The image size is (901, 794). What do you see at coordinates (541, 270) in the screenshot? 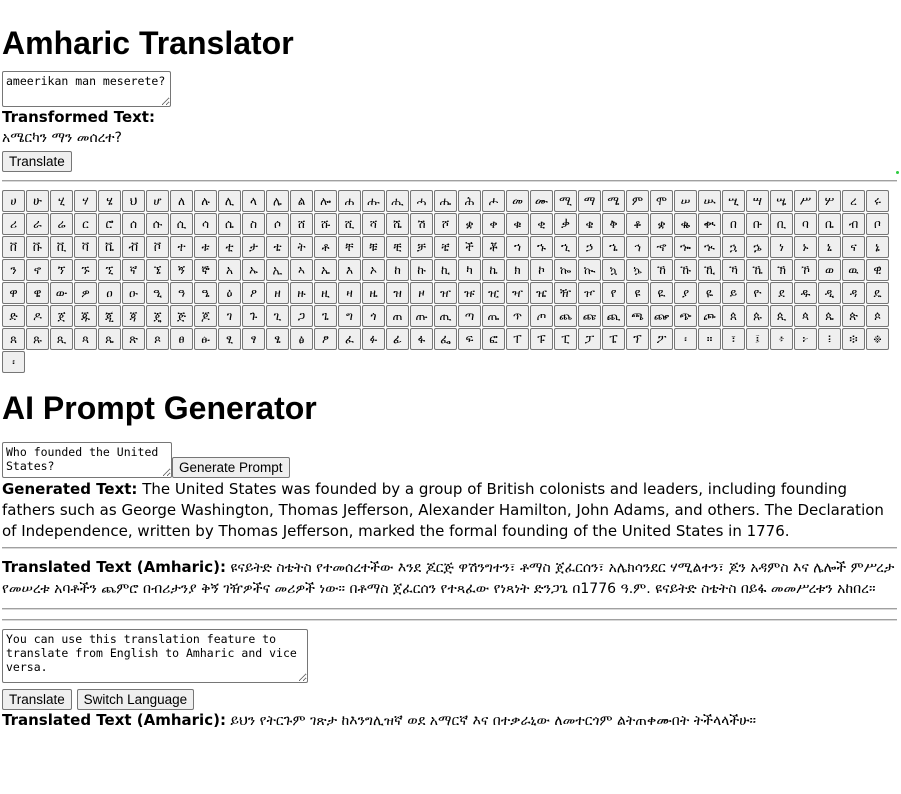
I see `keyboard-key: ኮ` at bounding box center [541, 270].